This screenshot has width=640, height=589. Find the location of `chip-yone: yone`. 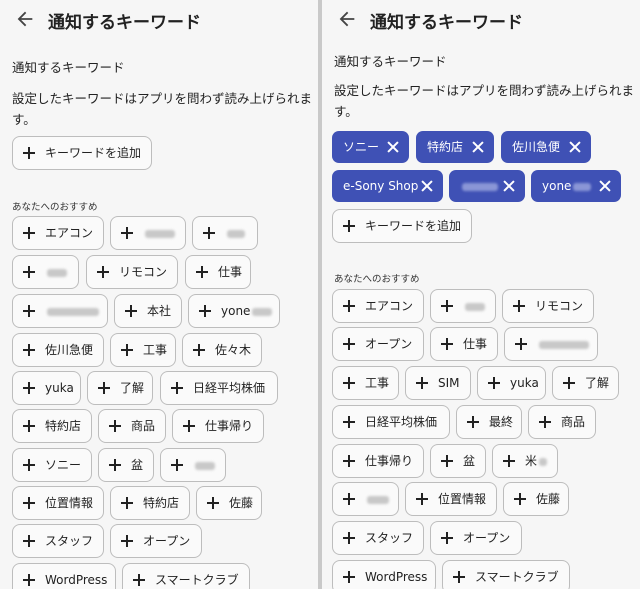

chip-yone: yone is located at coordinates (234, 311).